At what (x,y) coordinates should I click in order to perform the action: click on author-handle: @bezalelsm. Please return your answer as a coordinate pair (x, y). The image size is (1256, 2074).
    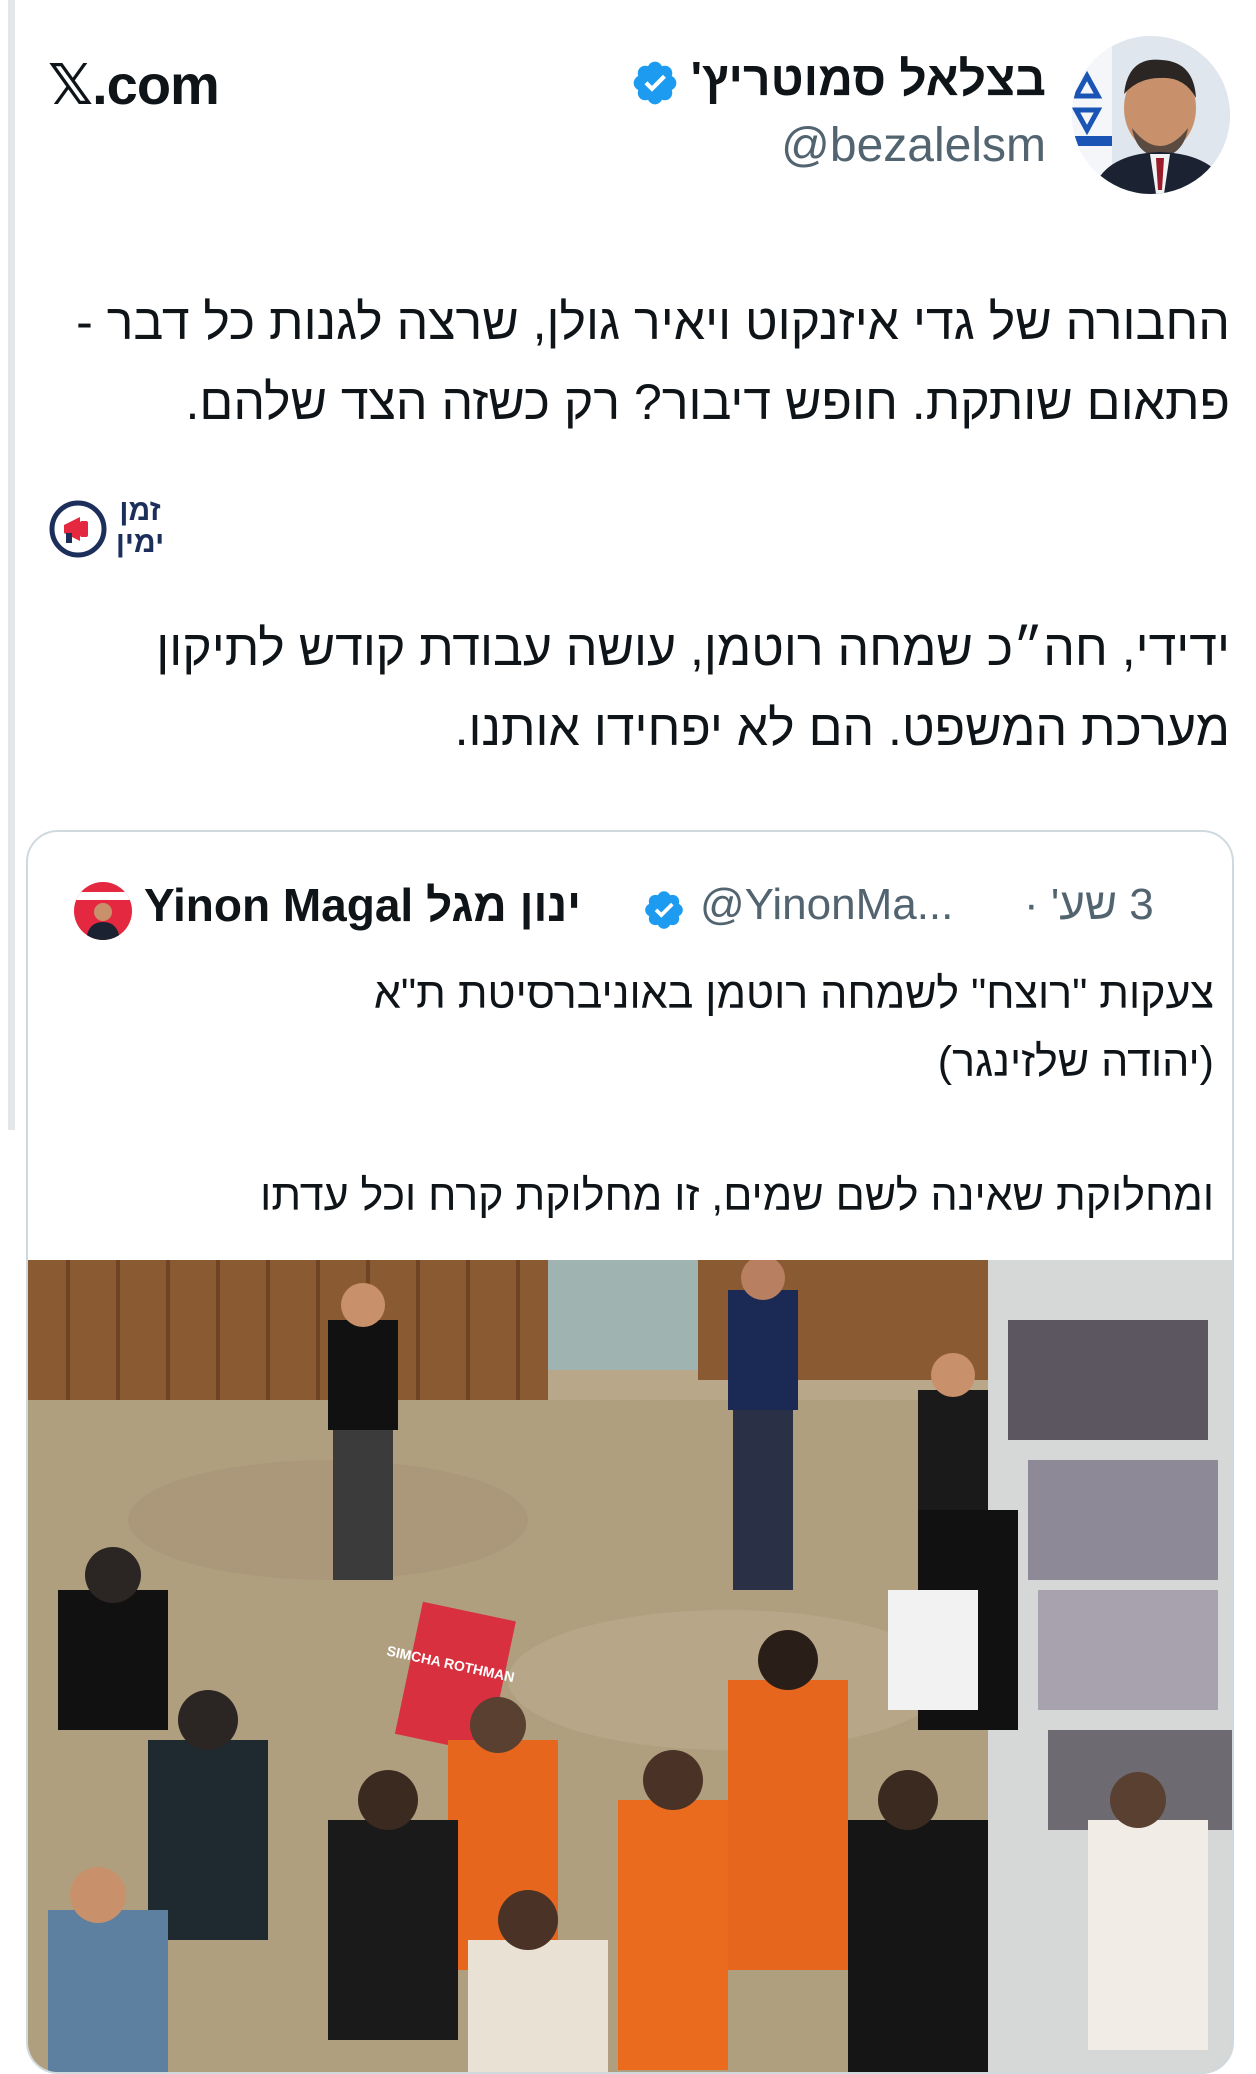
    Looking at the image, I should click on (913, 145).